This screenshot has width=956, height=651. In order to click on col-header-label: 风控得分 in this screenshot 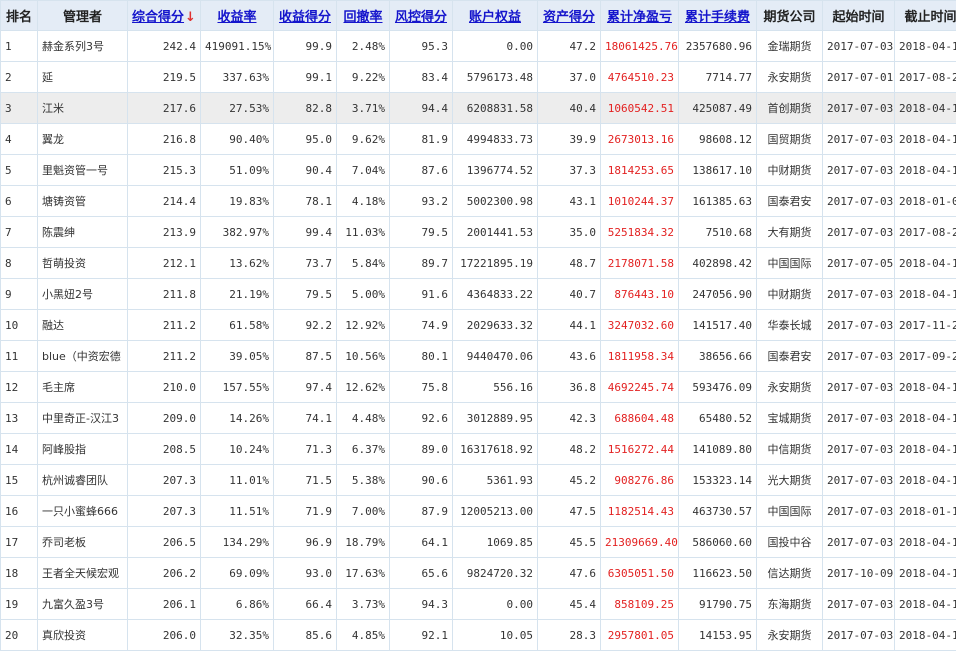, I will do `click(421, 17)`.